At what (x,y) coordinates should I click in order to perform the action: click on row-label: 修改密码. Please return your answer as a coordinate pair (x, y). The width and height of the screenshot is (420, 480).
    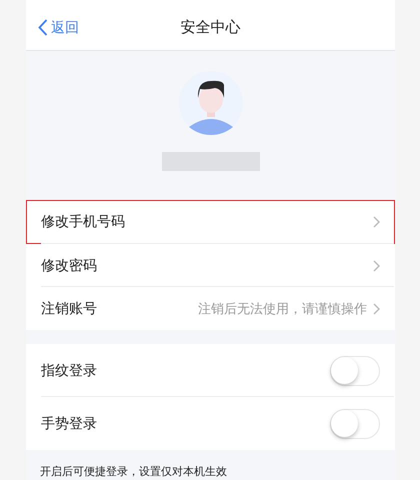
    Looking at the image, I should click on (69, 265).